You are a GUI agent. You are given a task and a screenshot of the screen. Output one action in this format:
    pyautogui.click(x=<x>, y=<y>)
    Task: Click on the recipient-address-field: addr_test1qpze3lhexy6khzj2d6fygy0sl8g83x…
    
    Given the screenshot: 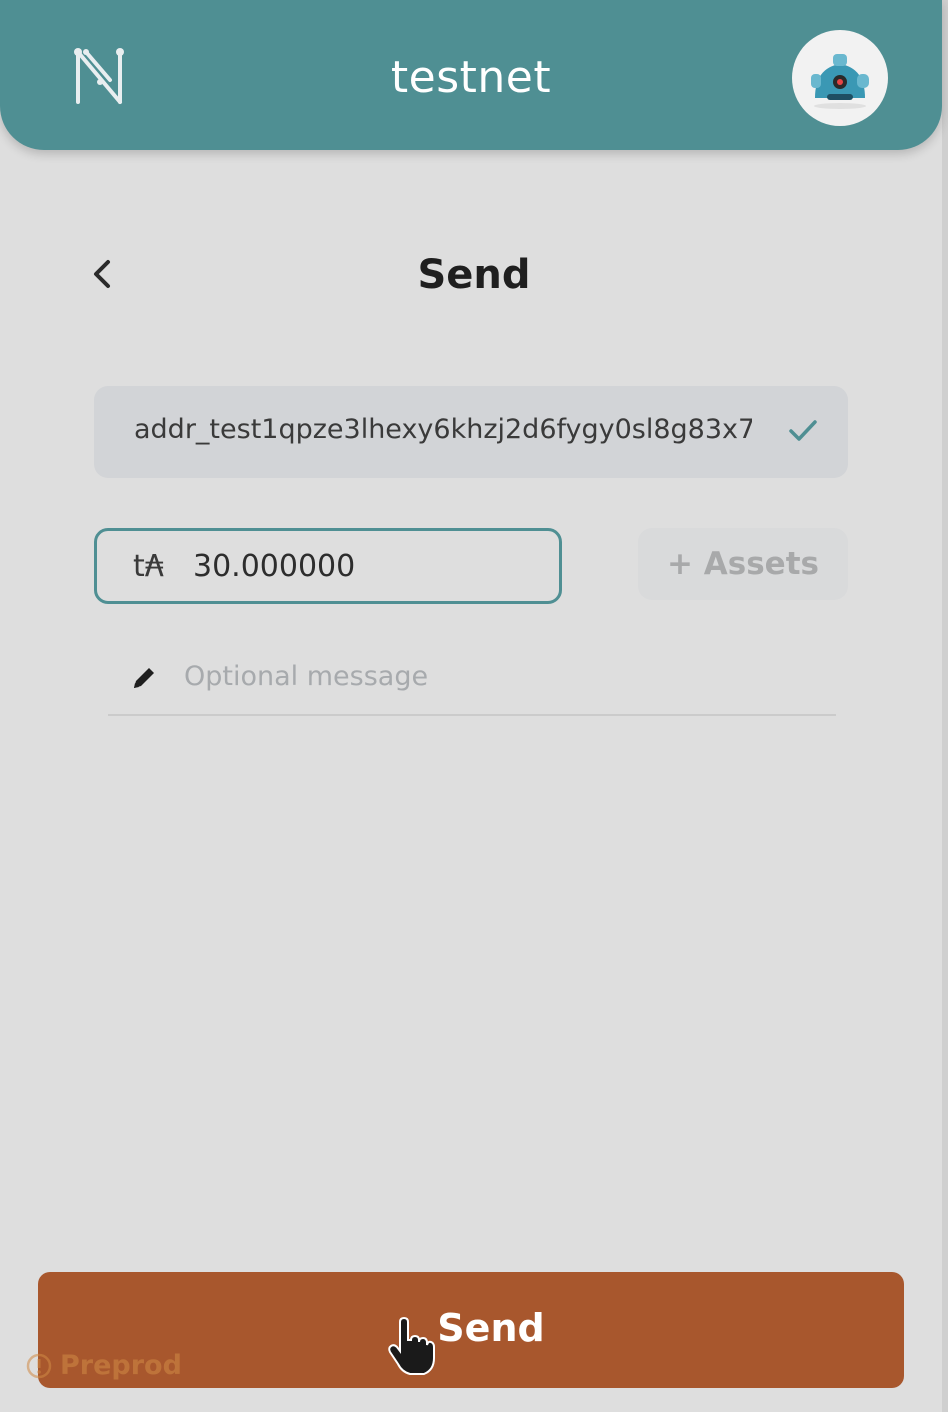 What is the action you would take?
    pyautogui.click(x=471, y=432)
    